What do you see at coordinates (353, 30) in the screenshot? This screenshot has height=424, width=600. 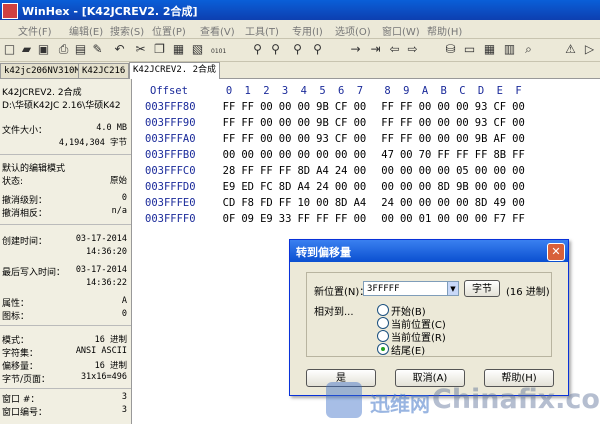 I see `menu-options: 选项(O)` at bounding box center [353, 30].